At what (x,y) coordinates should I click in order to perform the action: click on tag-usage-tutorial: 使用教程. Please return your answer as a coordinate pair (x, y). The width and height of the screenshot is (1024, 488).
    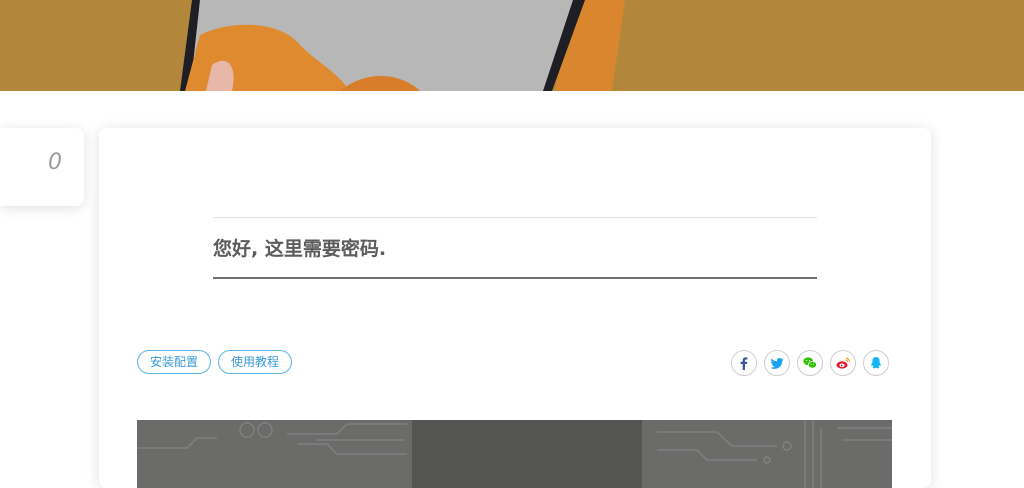
    Looking at the image, I should click on (255, 362).